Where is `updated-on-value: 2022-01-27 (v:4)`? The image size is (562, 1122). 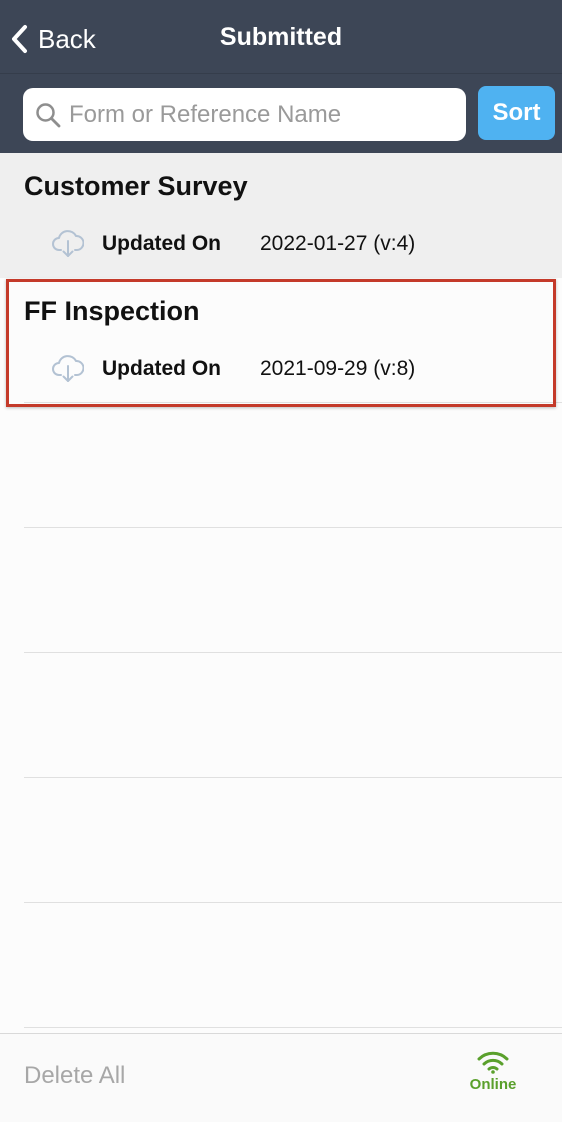
updated-on-value: 2022-01-27 (v:4) is located at coordinates (338, 243).